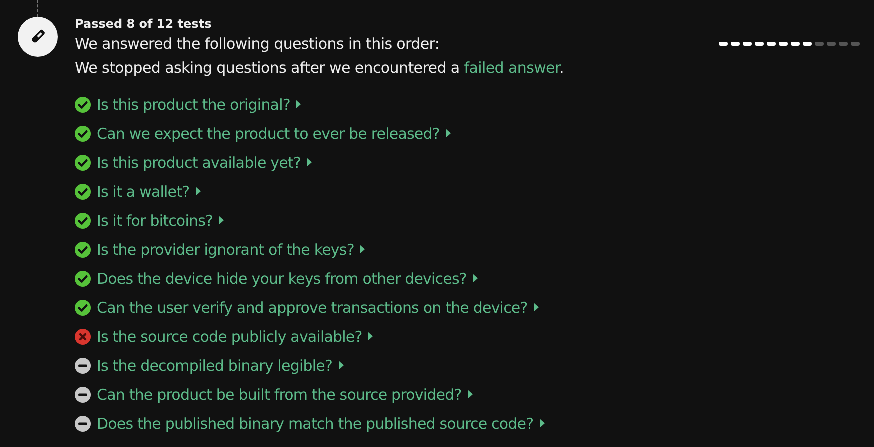  I want to click on question-link: Is the decompiled binary legible?, so click(215, 365).